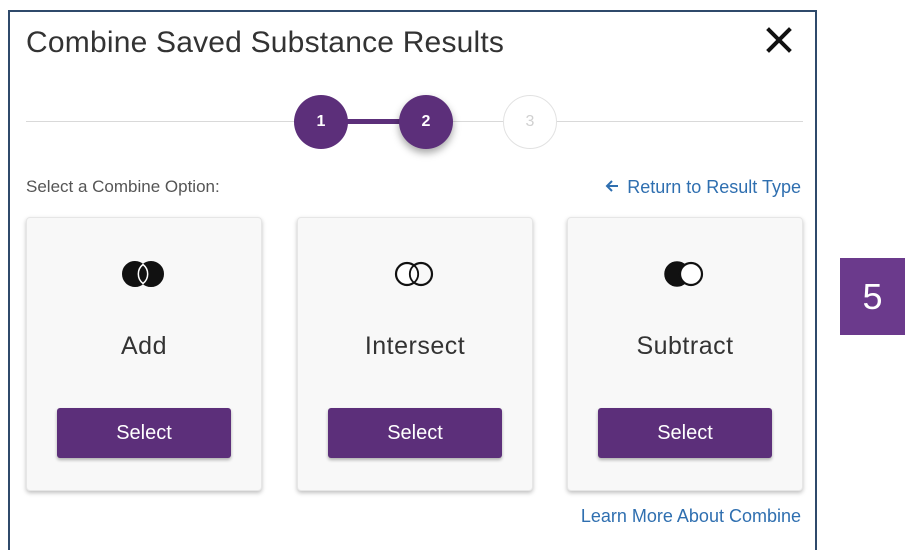  What do you see at coordinates (779, 40) in the screenshot?
I see `close-icon` at bounding box center [779, 40].